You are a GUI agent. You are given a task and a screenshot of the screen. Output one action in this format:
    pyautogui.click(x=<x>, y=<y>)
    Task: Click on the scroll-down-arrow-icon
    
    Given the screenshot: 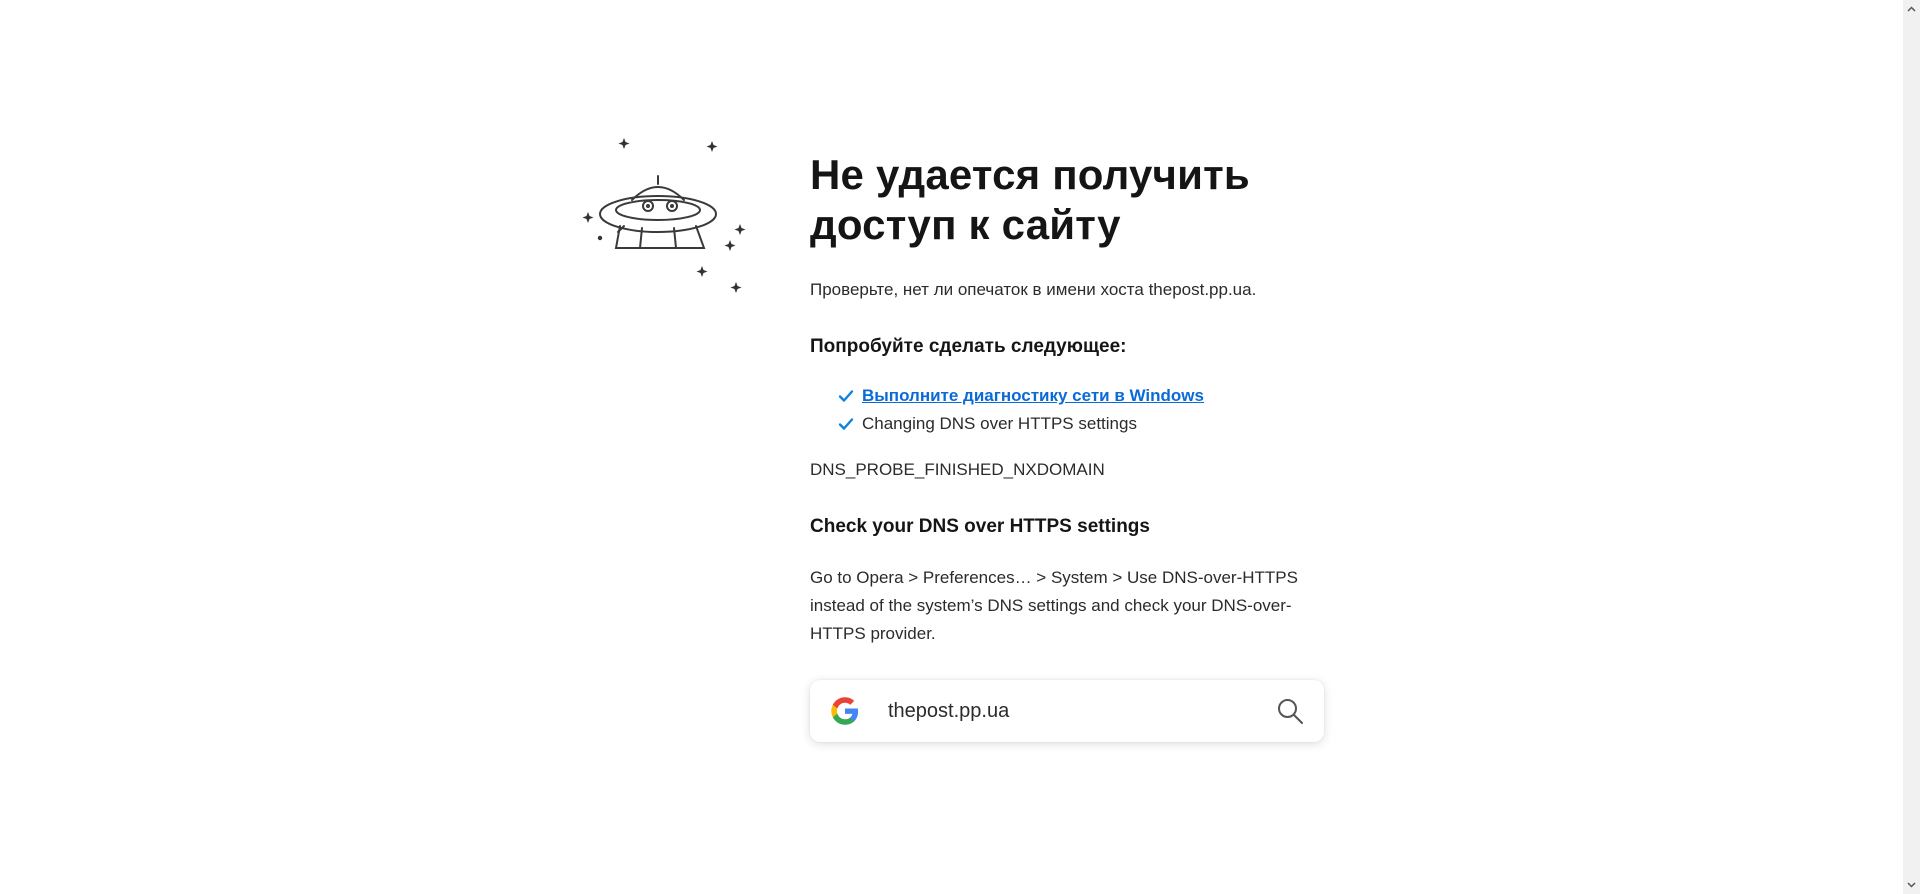 What is the action you would take?
    pyautogui.click(x=1911, y=884)
    